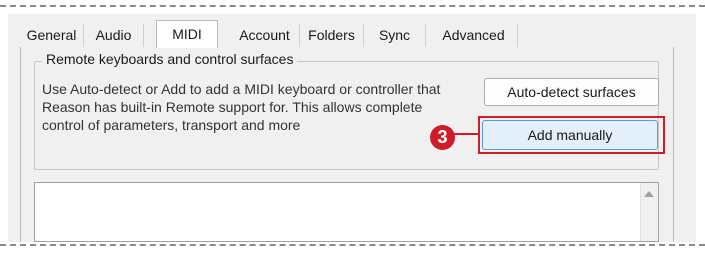 The image size is (705, 254). What do you see at coordinates (395, 35) in the screenshot?
I see `tab-sync: Sync` at bounding box center [395, 35].